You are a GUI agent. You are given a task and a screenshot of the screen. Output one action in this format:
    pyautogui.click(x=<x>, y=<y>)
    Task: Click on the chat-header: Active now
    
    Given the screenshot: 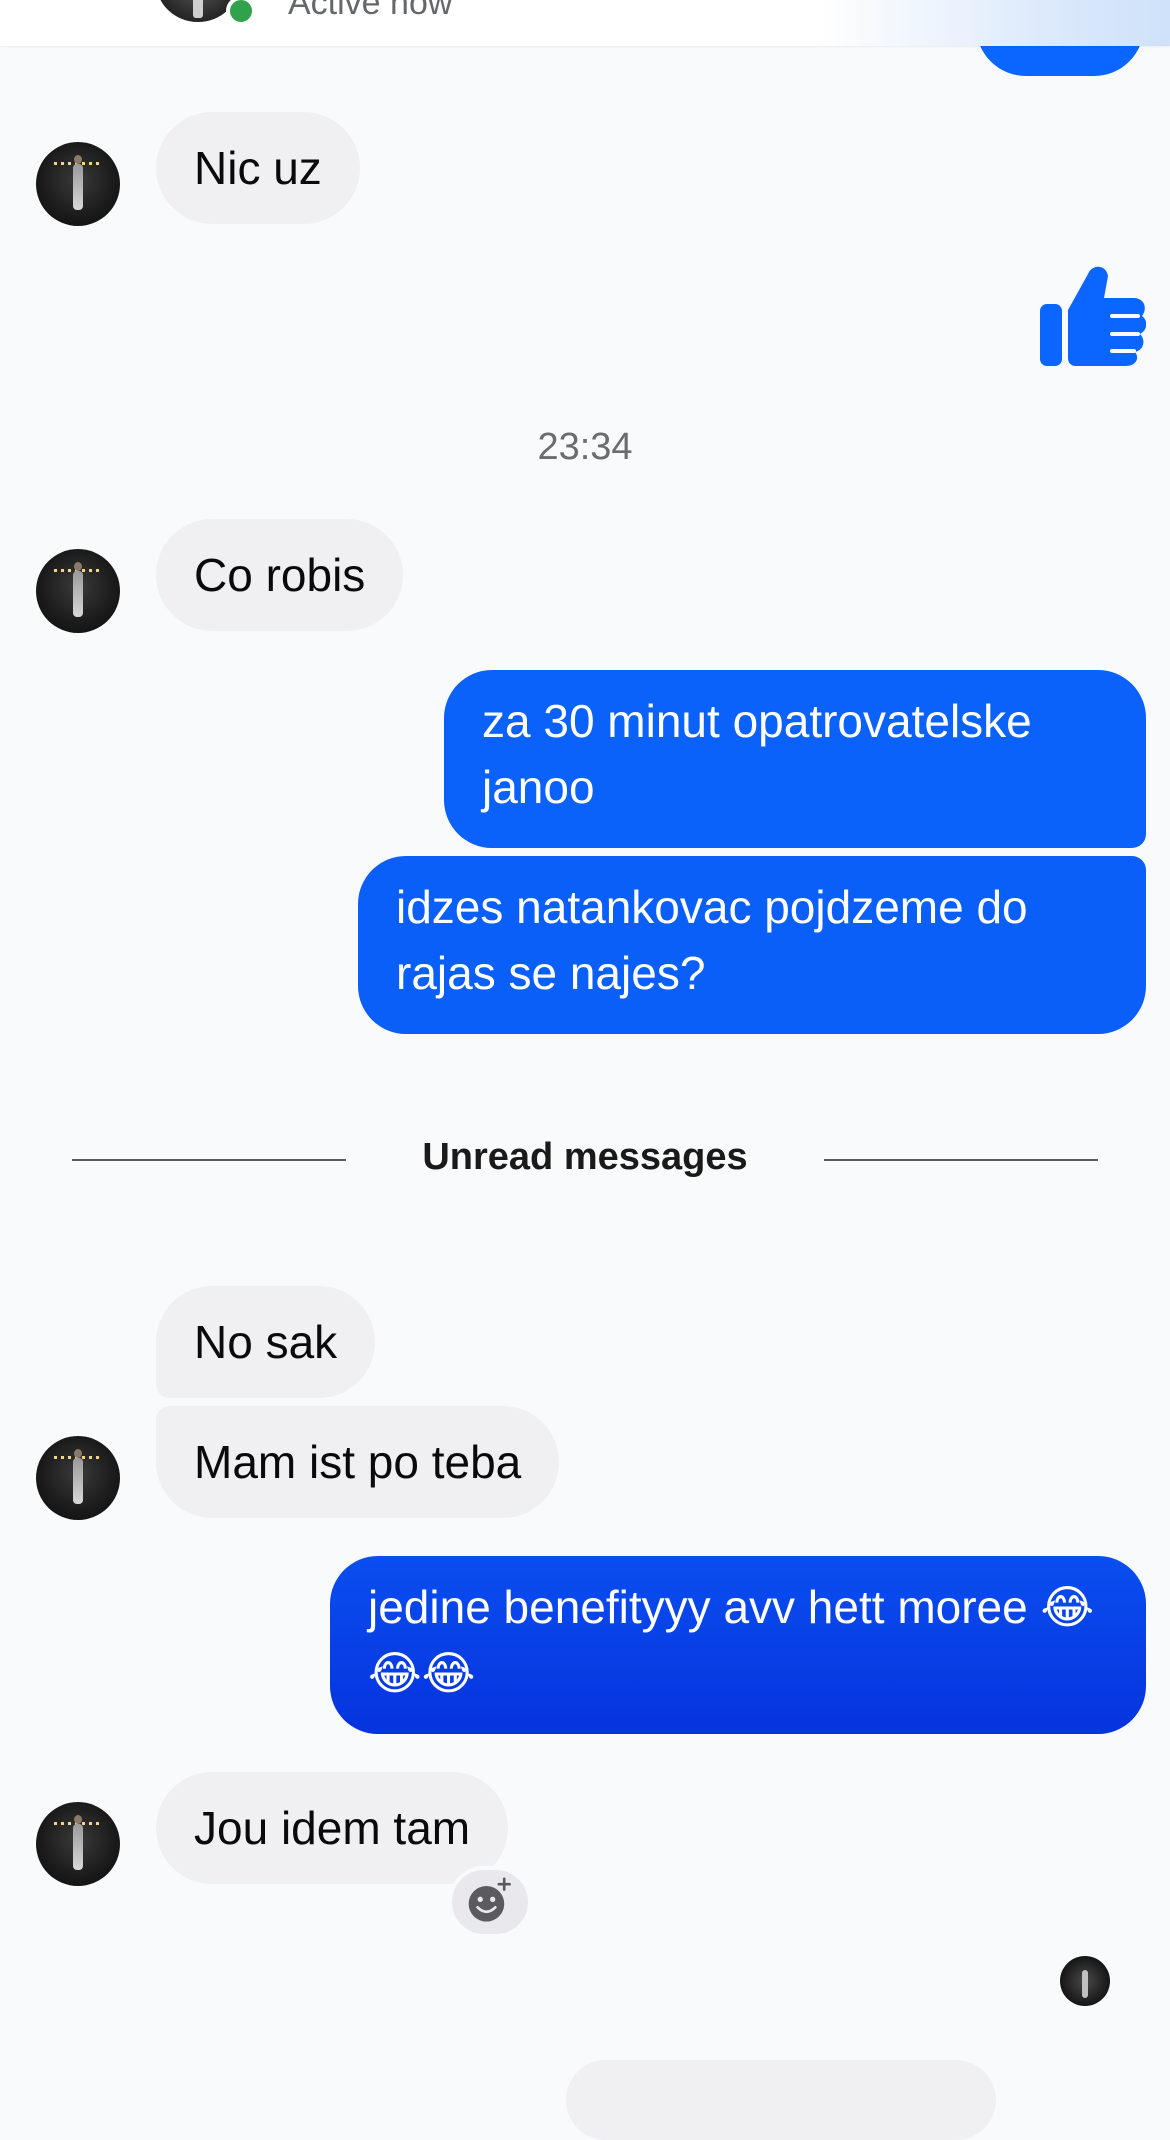 What is the action you would take?
    pyautogui.click(x=585, y=23)
    